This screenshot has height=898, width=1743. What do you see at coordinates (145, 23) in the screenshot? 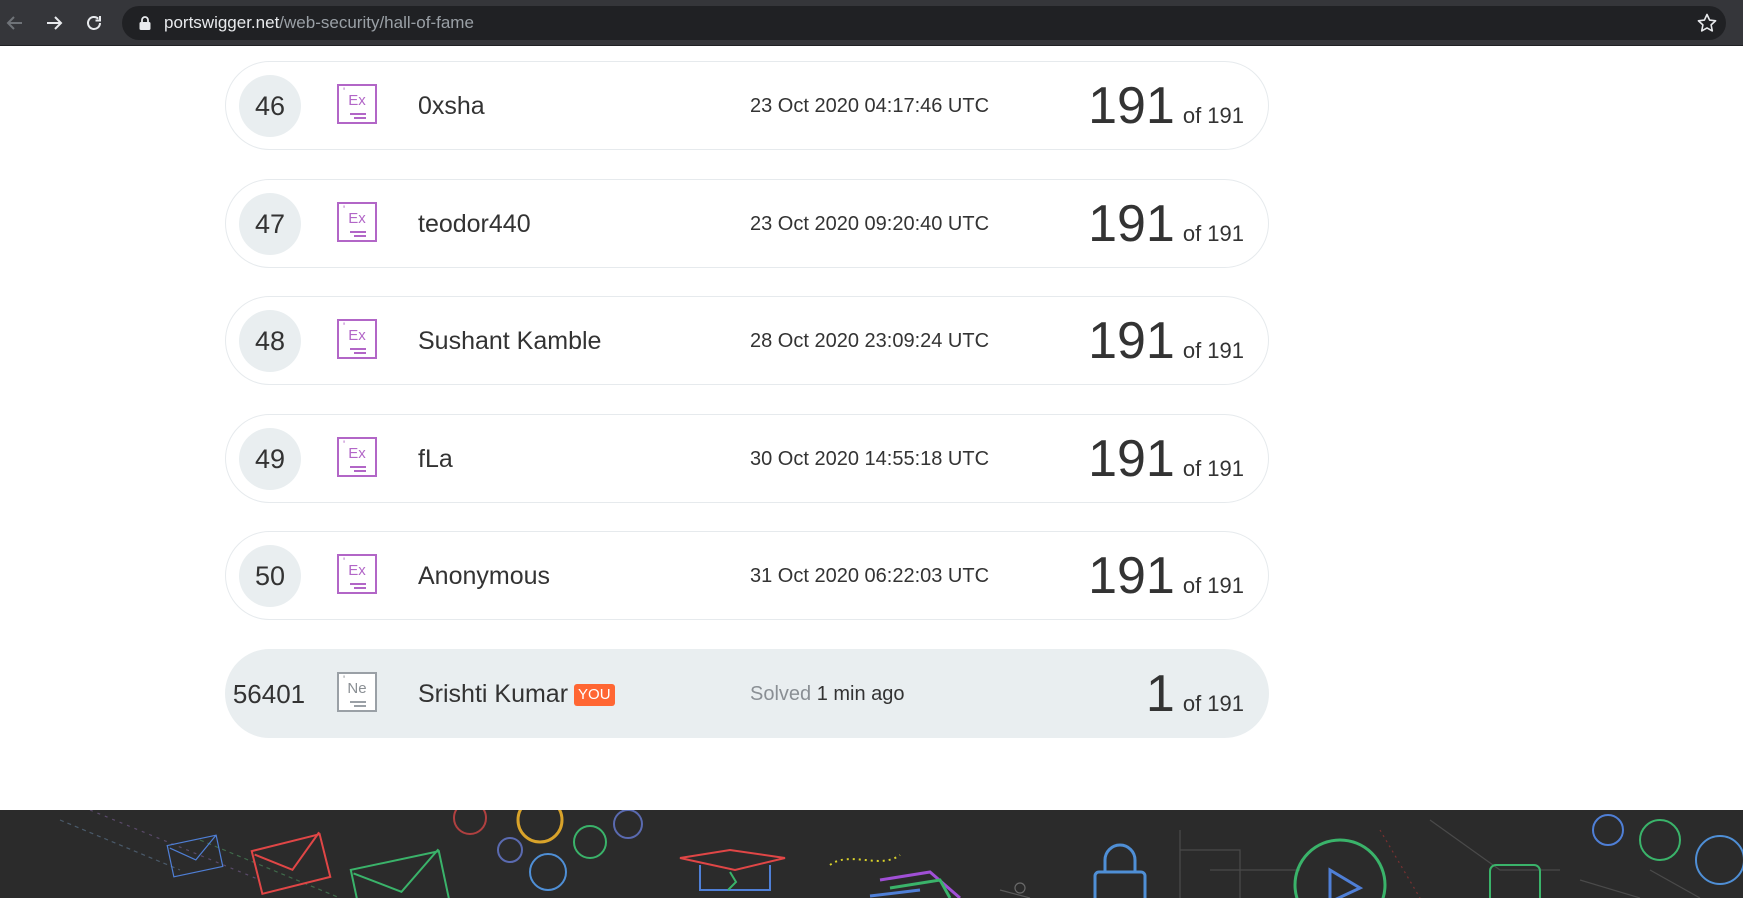
I see `lock-icon` at bounding box center [145, 23].